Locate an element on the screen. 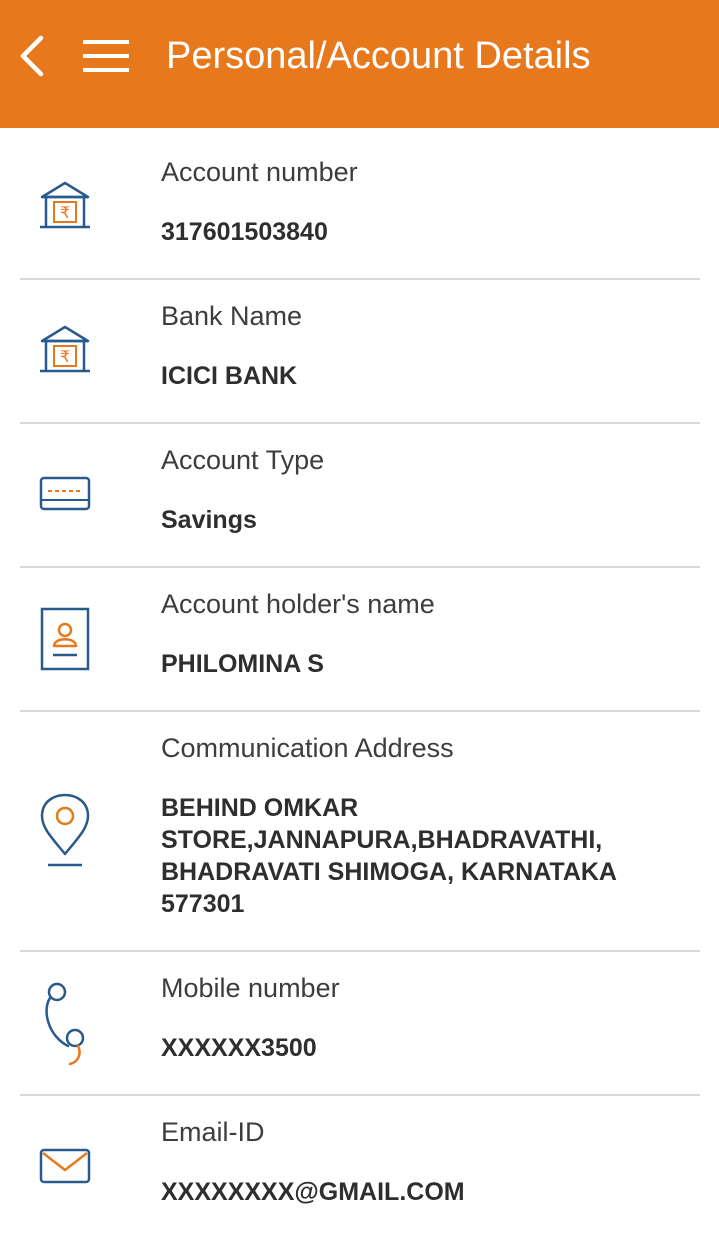 This screenshot has width=719, height=1236. back-arrow-icon is located at coordinates (32, 56).